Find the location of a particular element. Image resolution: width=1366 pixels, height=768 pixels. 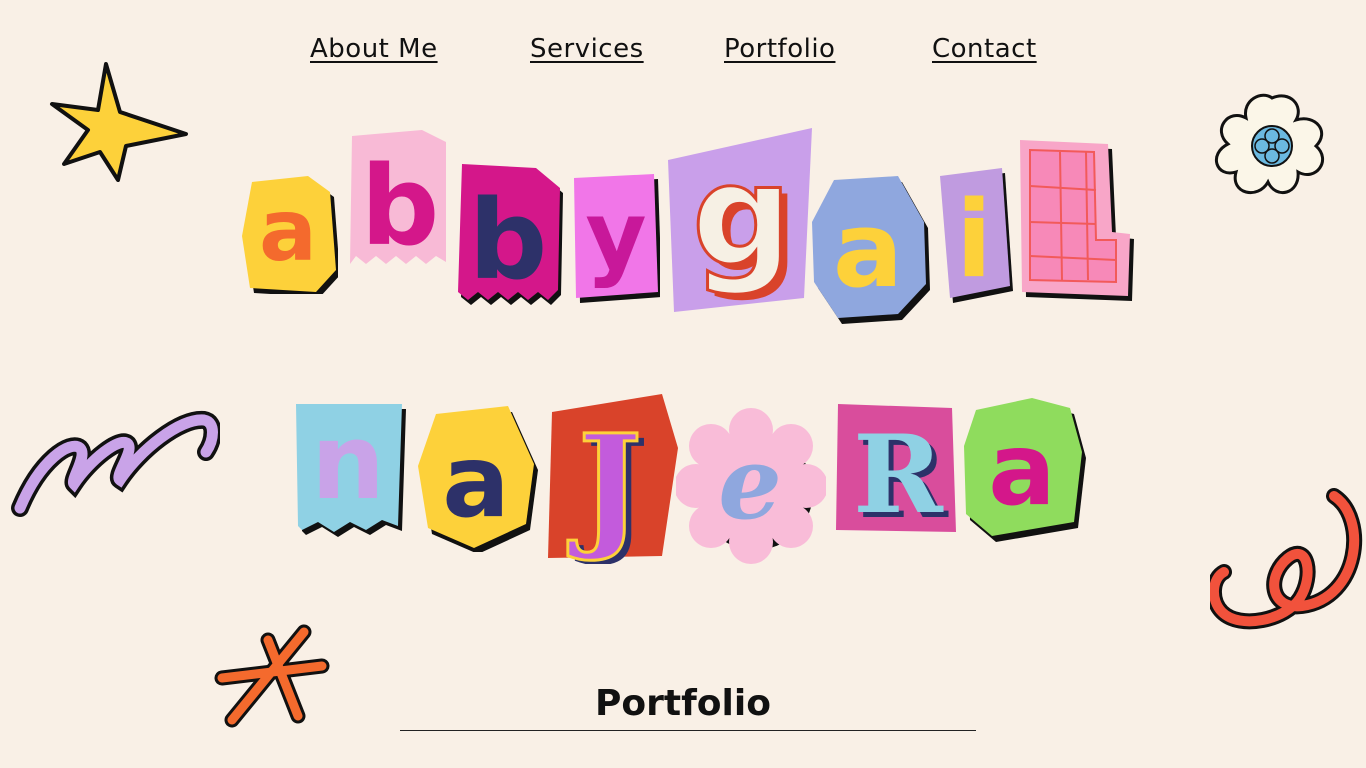

hero-letter-tile: y is located at coordinates (617, 238).